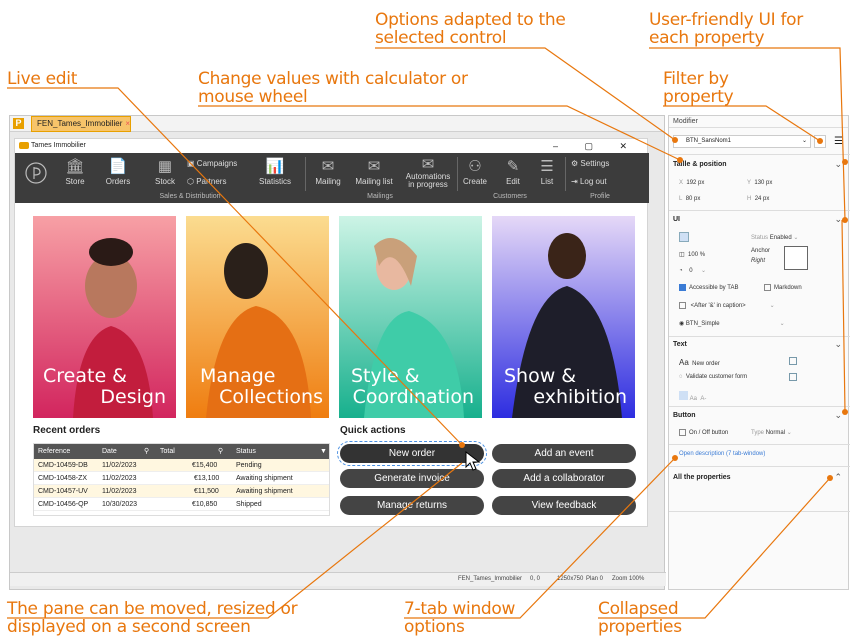 The height and width of the screenshot is (638, 853). I want to click on annotation-options-adapted: Options adapted to the selected control, so click(470, 29).